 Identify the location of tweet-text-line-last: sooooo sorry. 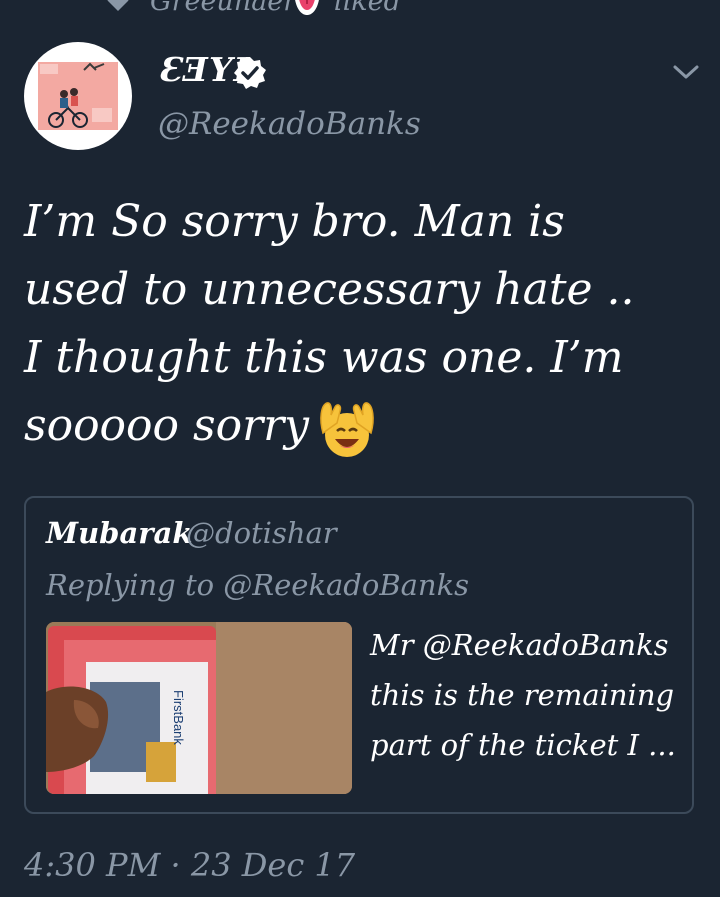
(359, 426).